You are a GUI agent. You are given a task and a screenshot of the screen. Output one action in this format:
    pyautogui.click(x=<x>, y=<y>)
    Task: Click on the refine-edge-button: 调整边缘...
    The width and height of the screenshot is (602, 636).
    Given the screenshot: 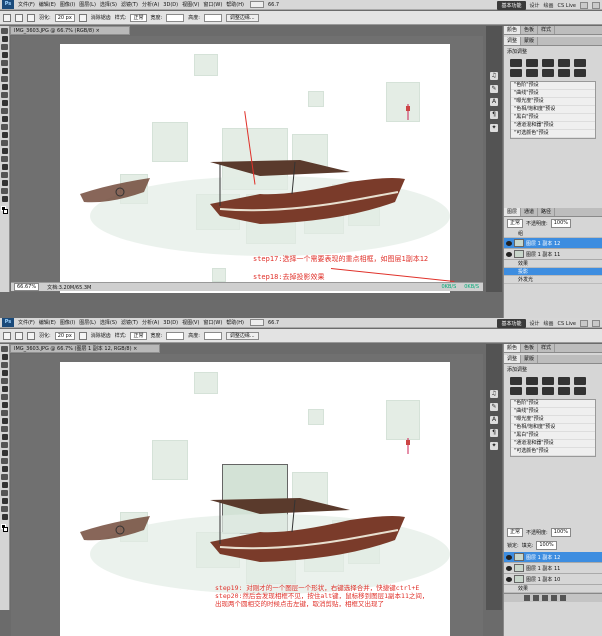 What is the action you would take?
    pyautogui.click(x=242, y=335)
    